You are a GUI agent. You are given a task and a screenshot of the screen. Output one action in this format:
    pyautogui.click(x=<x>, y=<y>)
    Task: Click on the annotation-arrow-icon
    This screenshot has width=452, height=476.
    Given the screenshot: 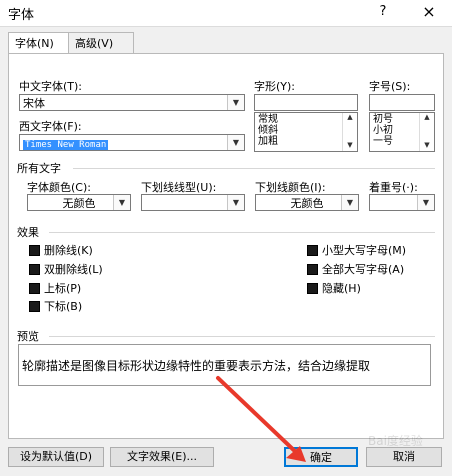 What is the action you would take?
    pyautogui.click(x=261, y=419)
    